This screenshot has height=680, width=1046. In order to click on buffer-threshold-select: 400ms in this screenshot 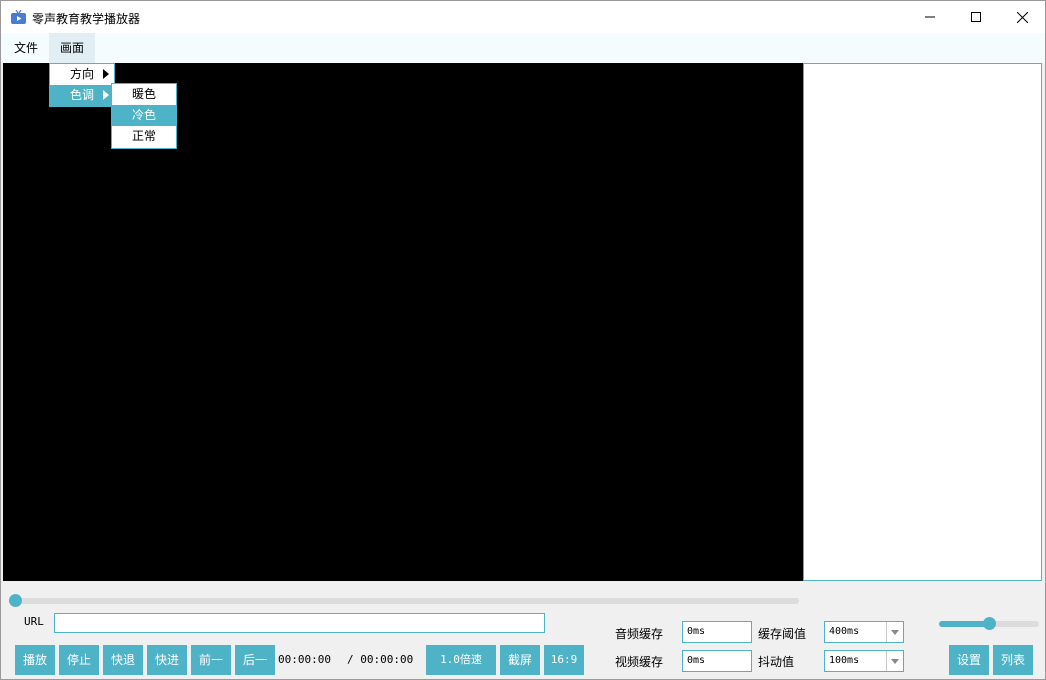, I will do `click(864, 632)`.